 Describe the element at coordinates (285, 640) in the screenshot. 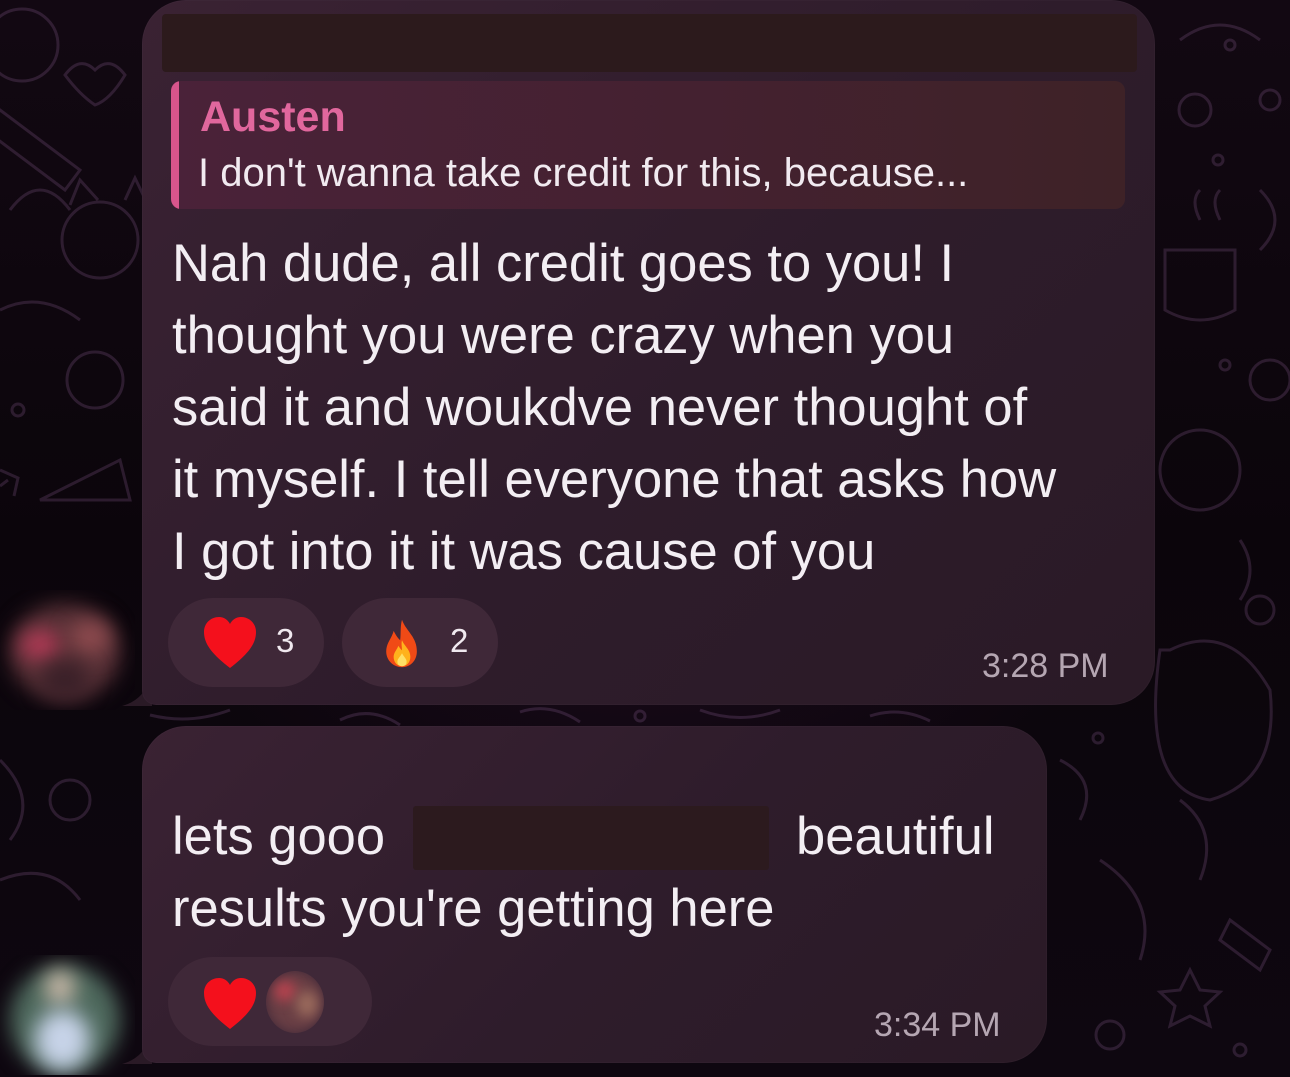

I see `reaction-count: 3` at that location.